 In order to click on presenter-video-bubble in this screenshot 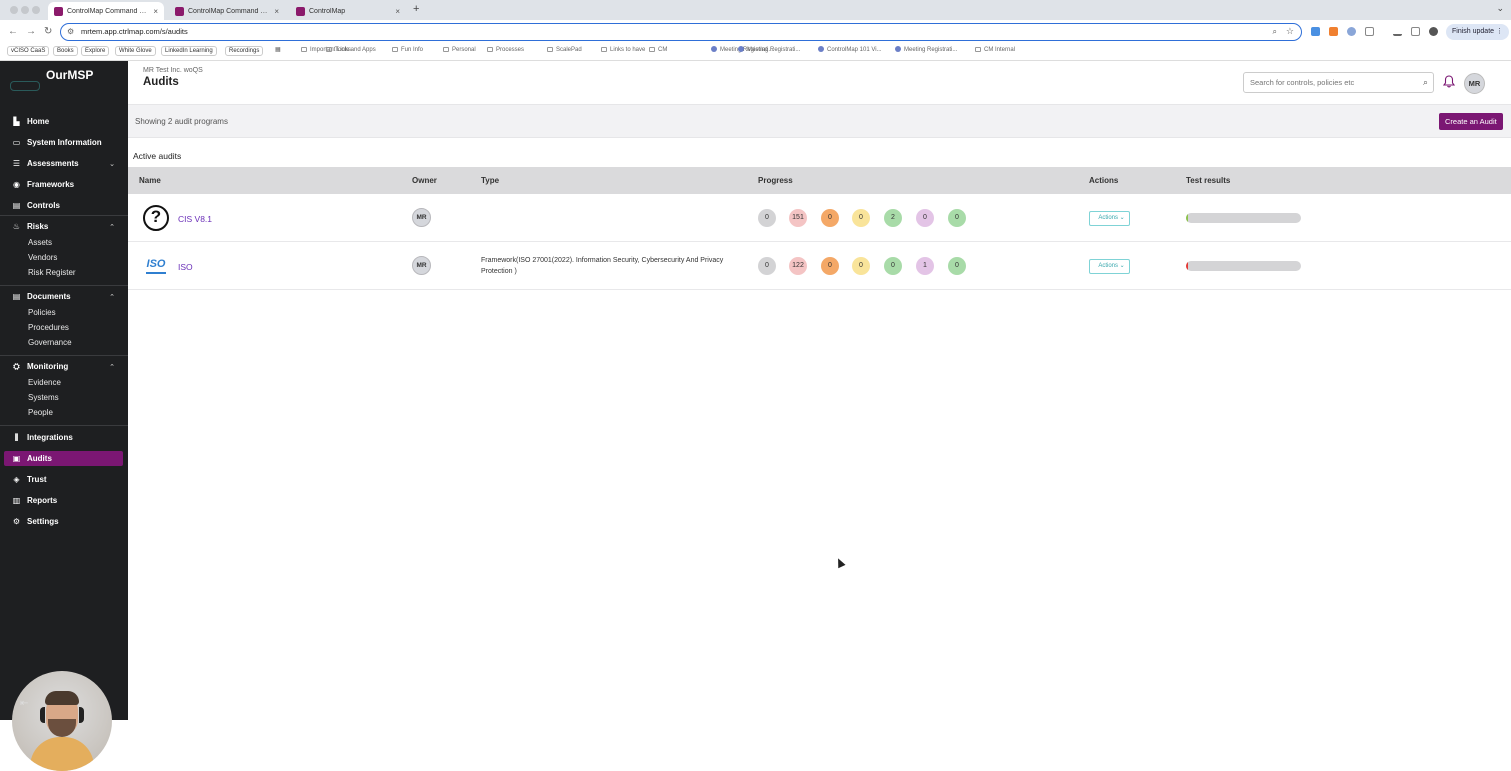, I will do `click(62, 721)`.